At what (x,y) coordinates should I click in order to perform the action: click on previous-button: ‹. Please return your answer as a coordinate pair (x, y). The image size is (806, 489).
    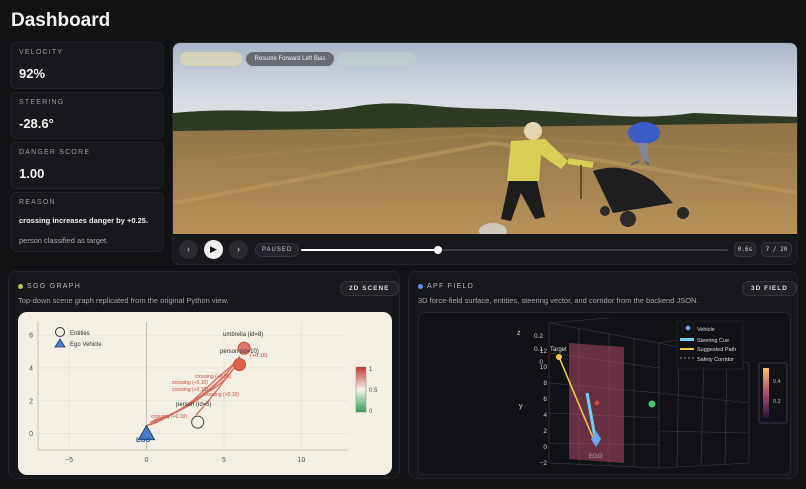
    Looking at the image, I should click on (188, 249).